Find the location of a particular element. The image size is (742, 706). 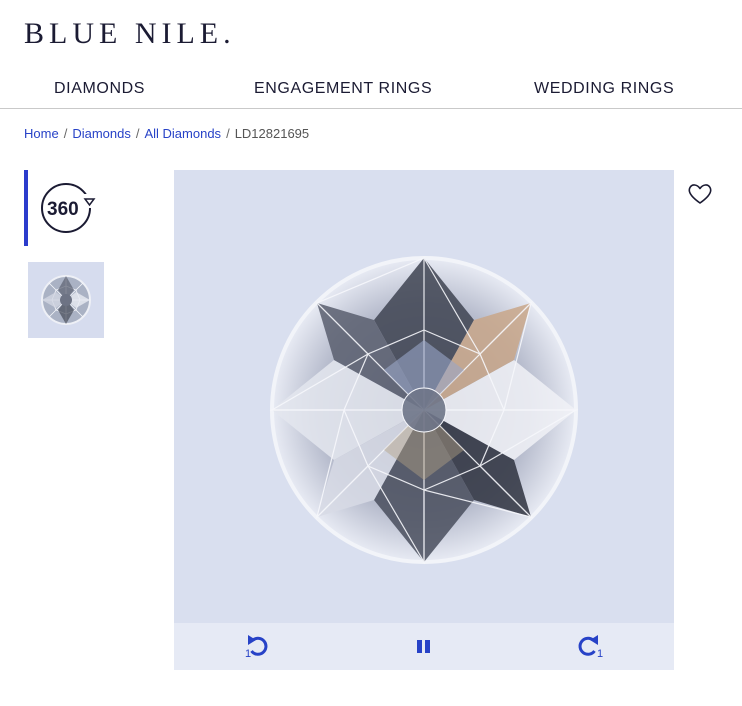

diamond-thumbnail-graphic is located at coordinates (66, 300).